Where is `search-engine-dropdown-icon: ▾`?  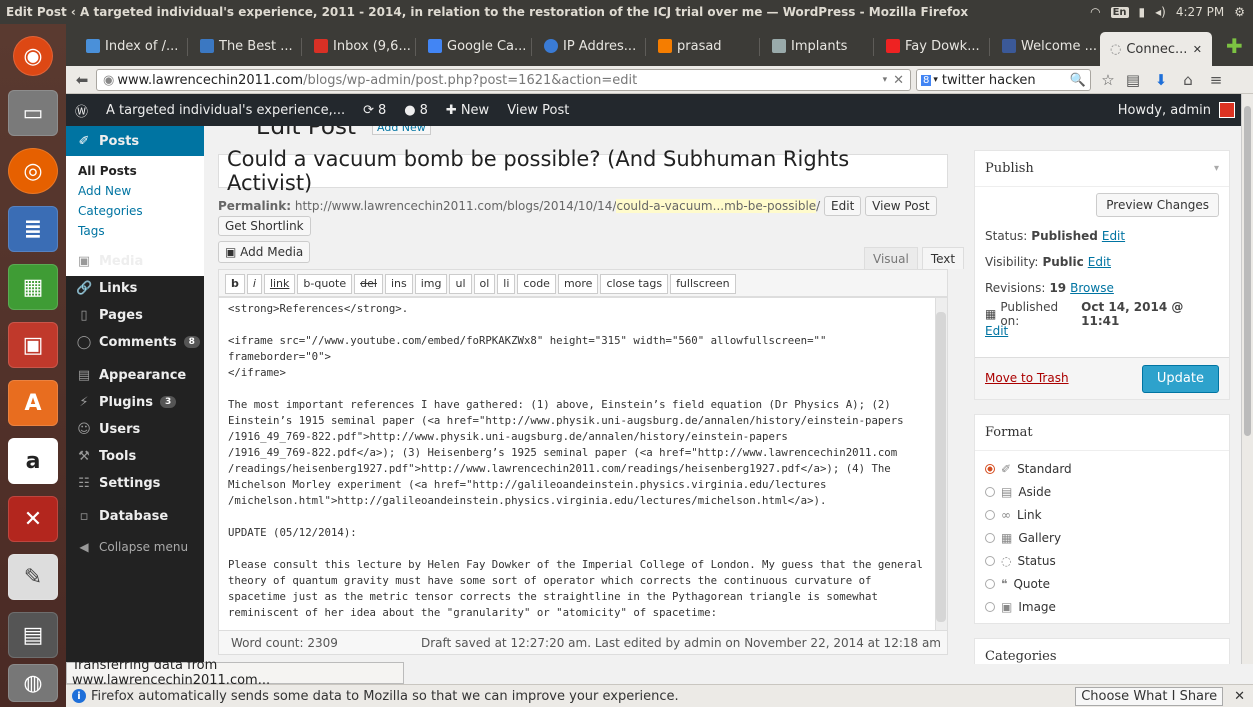 search-engine-dropdown-icon: ▾ is located at coordinates (935, 80).